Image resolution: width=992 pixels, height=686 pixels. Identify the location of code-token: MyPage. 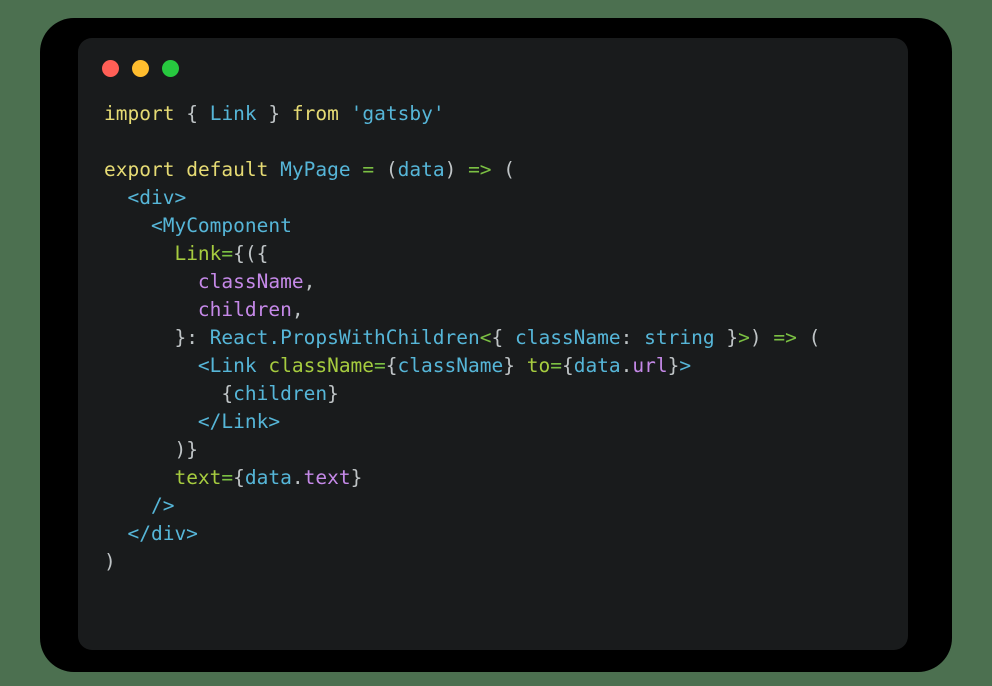
(315, 169).